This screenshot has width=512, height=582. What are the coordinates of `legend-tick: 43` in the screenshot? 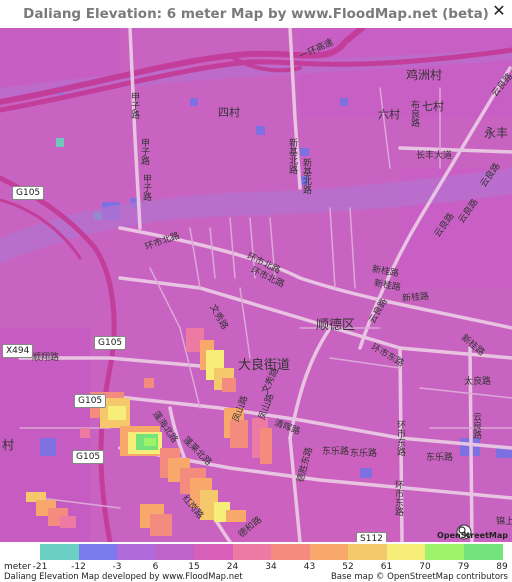 It's located at (309, 567).